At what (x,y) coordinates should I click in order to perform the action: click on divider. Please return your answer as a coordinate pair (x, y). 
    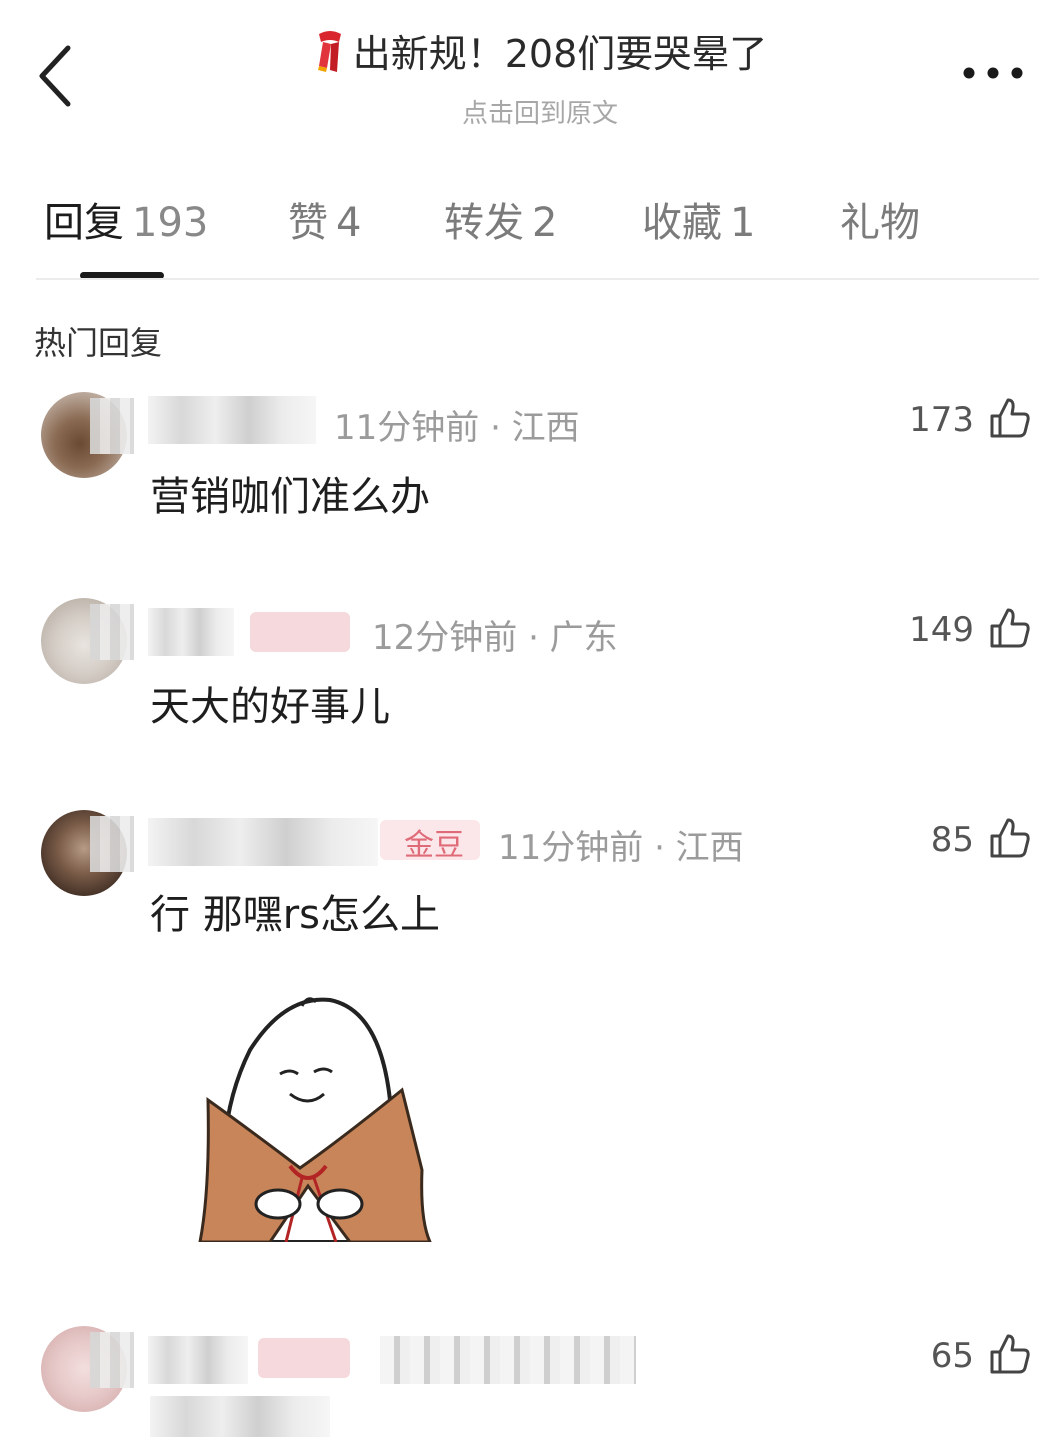
    Looking at the image, I should click on (537, 279).